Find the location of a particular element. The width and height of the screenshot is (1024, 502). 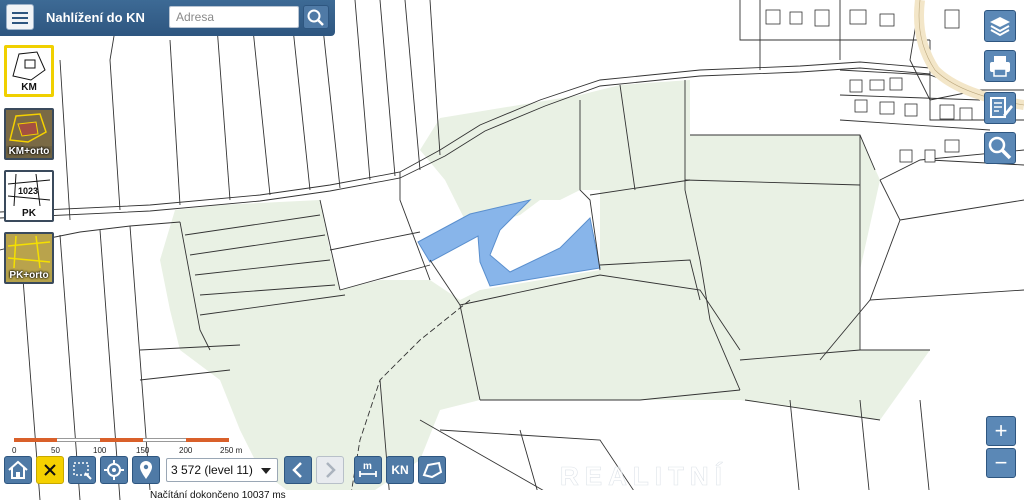

svg-text: 1023 is located at coordinates (28, 191).